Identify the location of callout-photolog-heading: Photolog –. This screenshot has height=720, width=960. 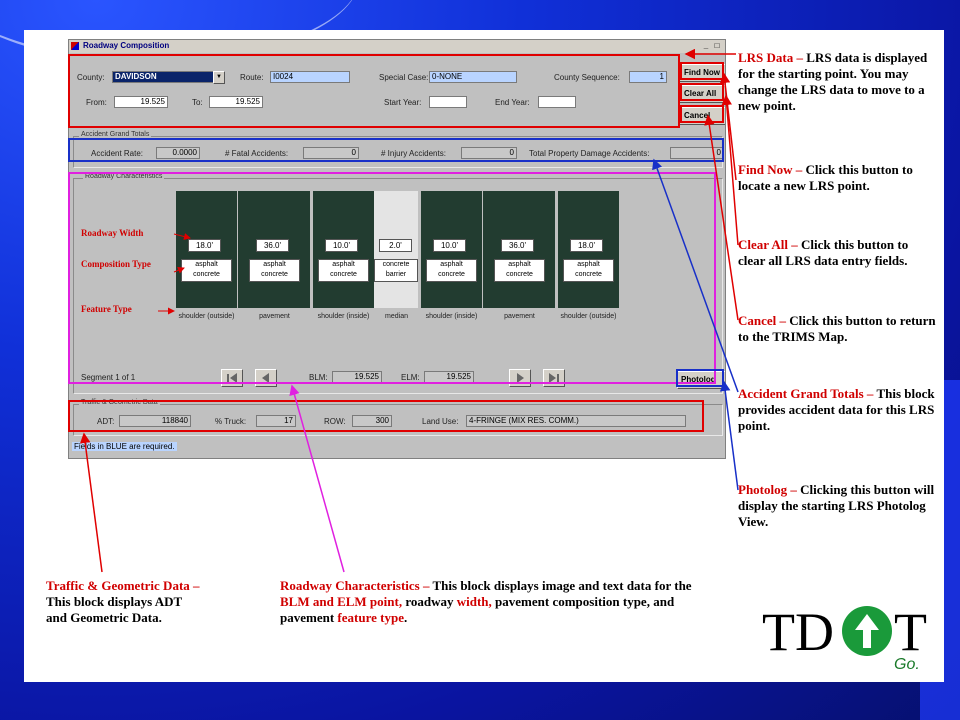
(767, 489).